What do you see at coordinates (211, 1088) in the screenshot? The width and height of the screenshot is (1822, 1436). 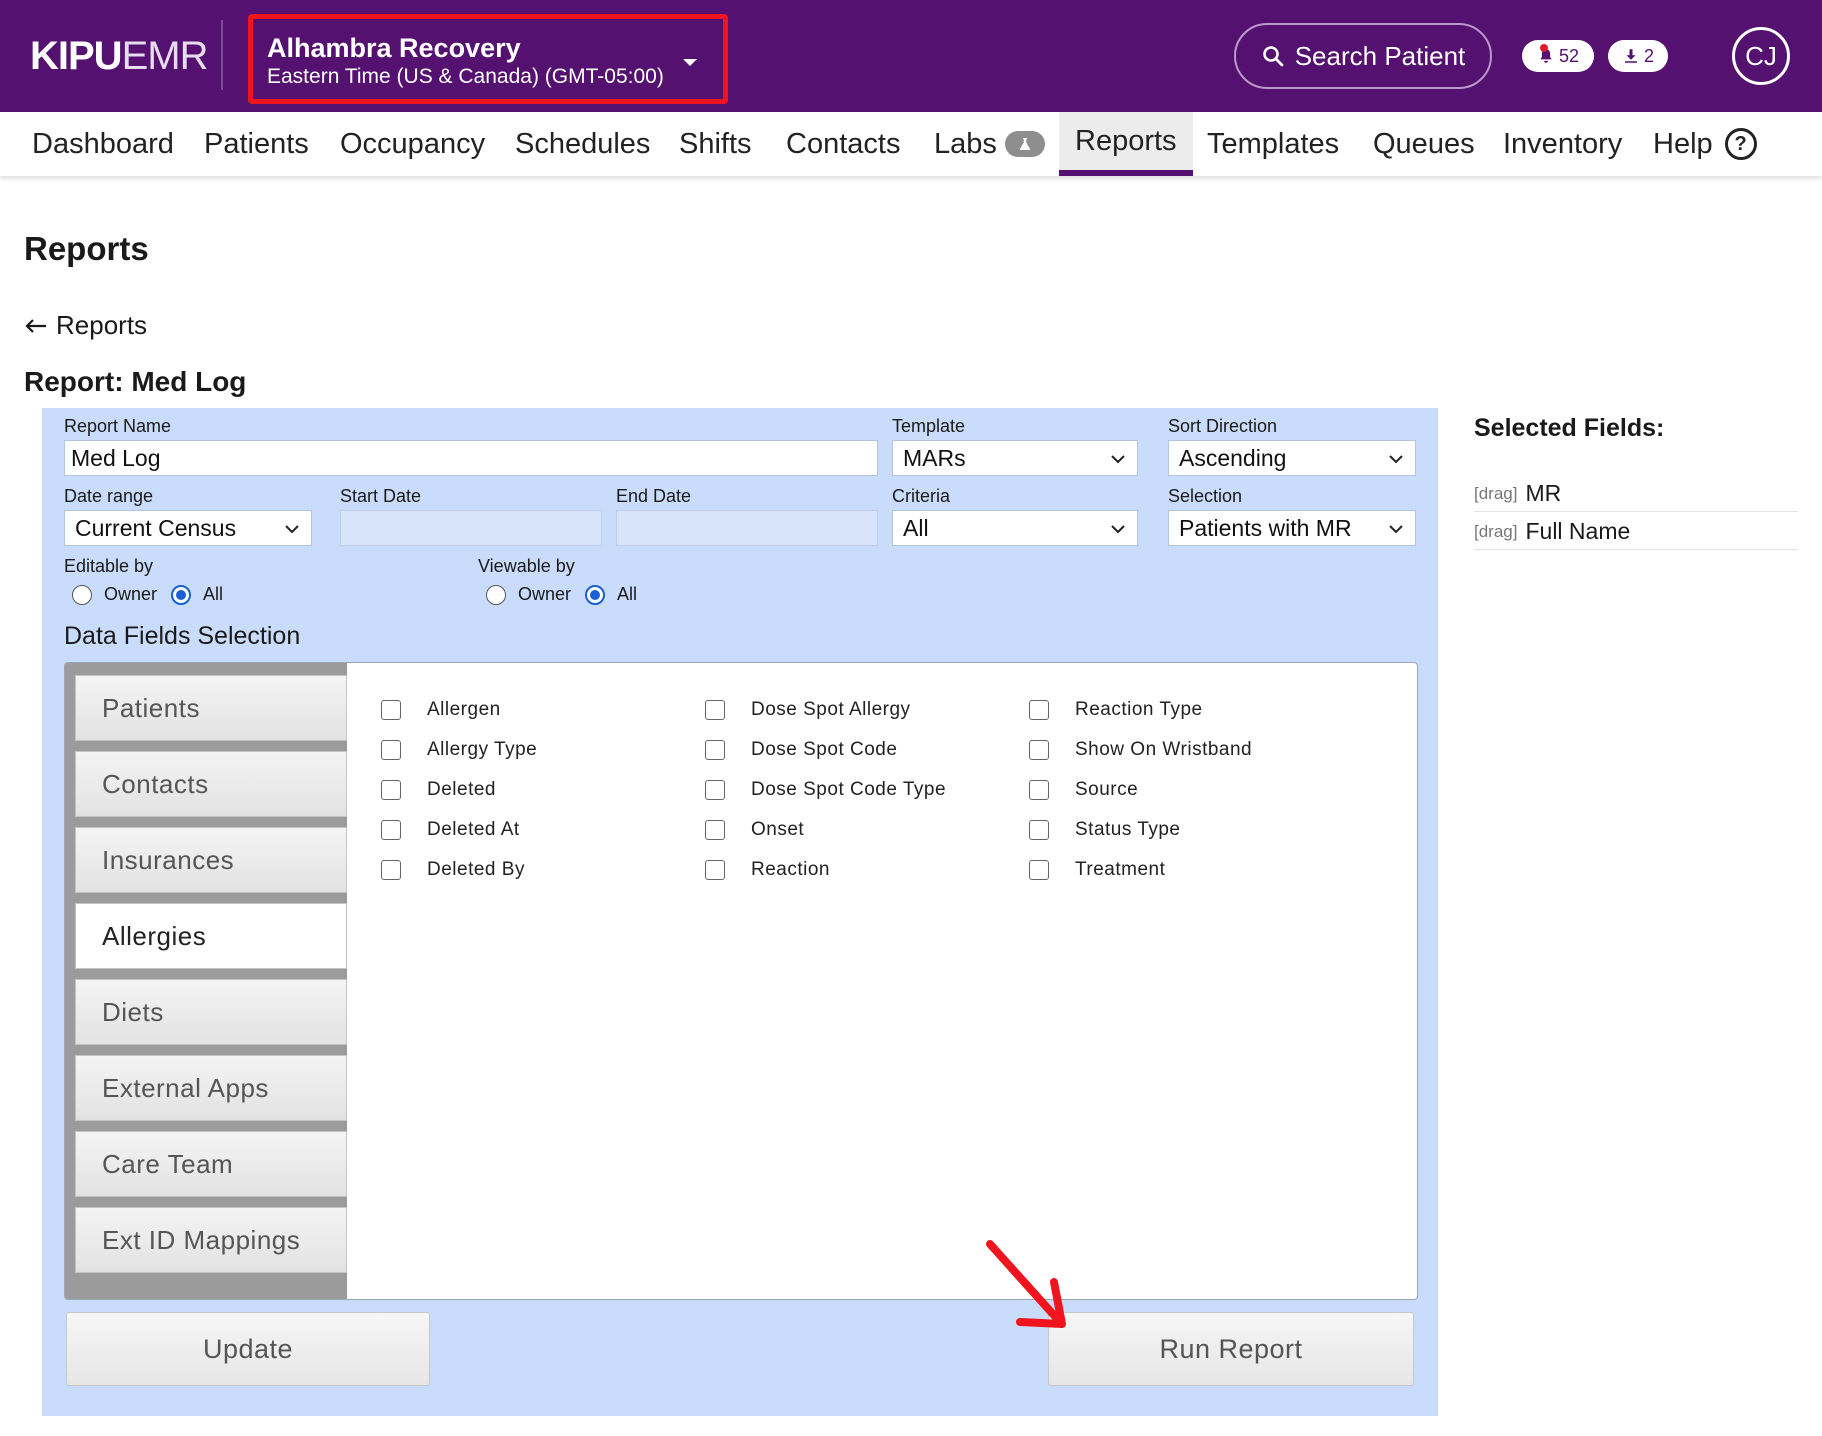 I see `tab-external-apps: External Apps` at bounding box center [211, 1088].